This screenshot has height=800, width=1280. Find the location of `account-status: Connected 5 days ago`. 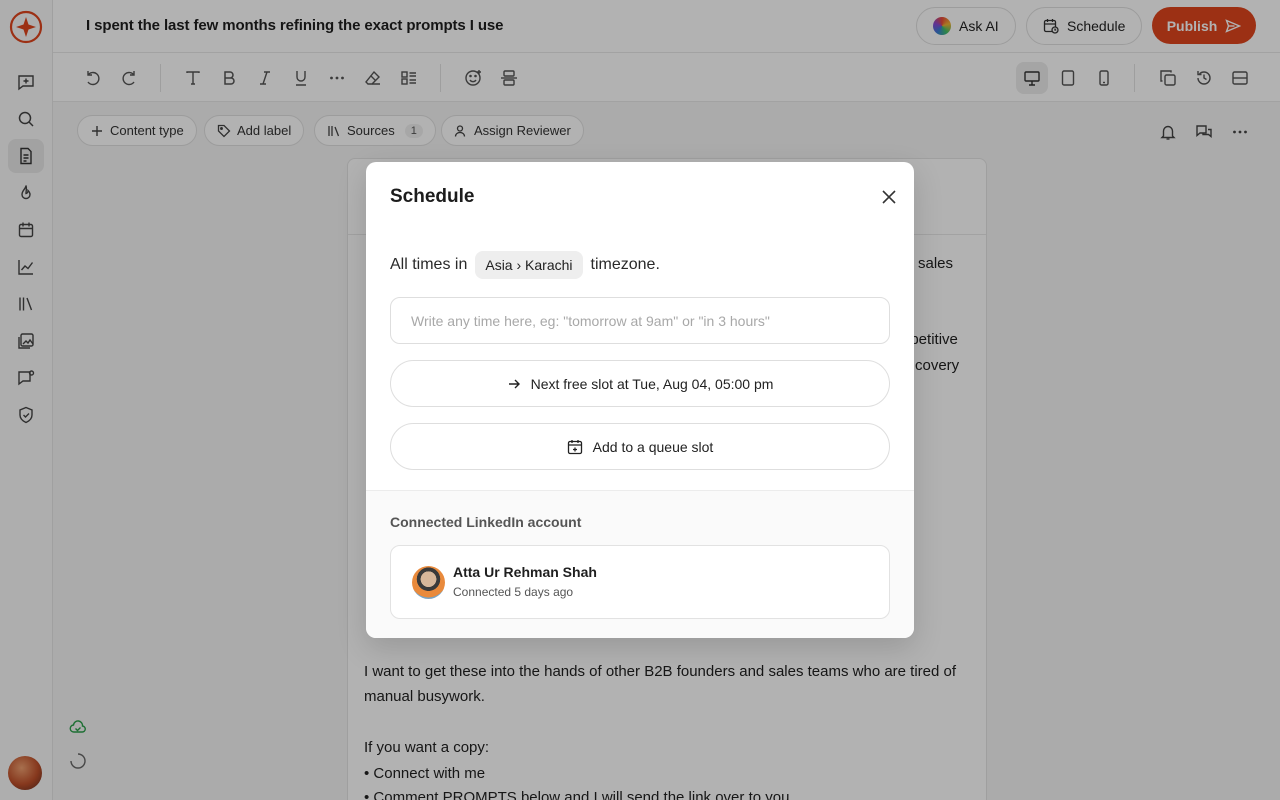

account-status: Connected 5 days ago is located at coordinates (513, 592).